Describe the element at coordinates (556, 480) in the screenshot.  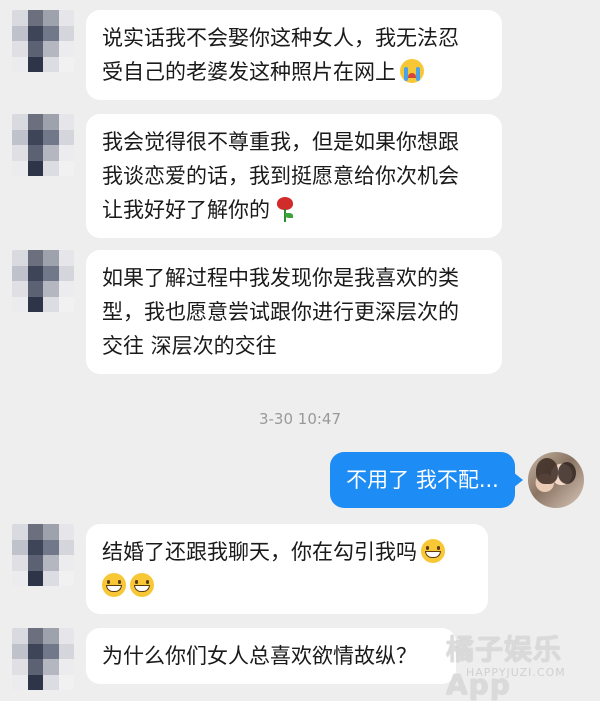
I see `self-avatar` at that location.